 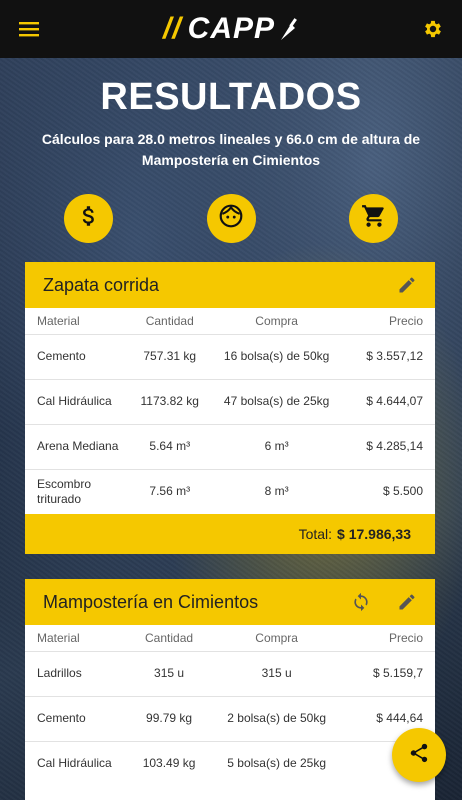 What do you see at coordinates (78, 491) in the screenshot?
I see `material-cell: Escombro triturado` at bounding box center [78, 491].